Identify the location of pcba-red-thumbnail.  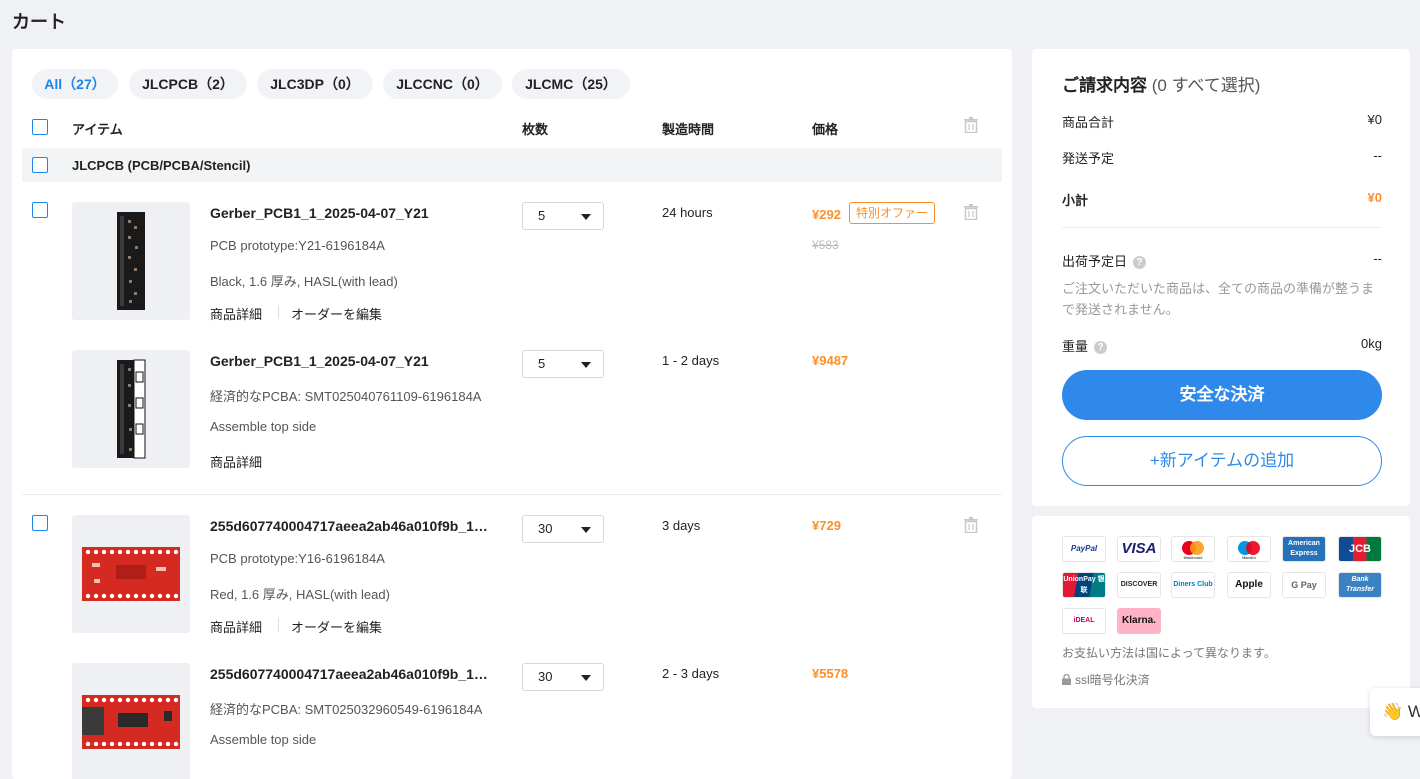
(131, 721).